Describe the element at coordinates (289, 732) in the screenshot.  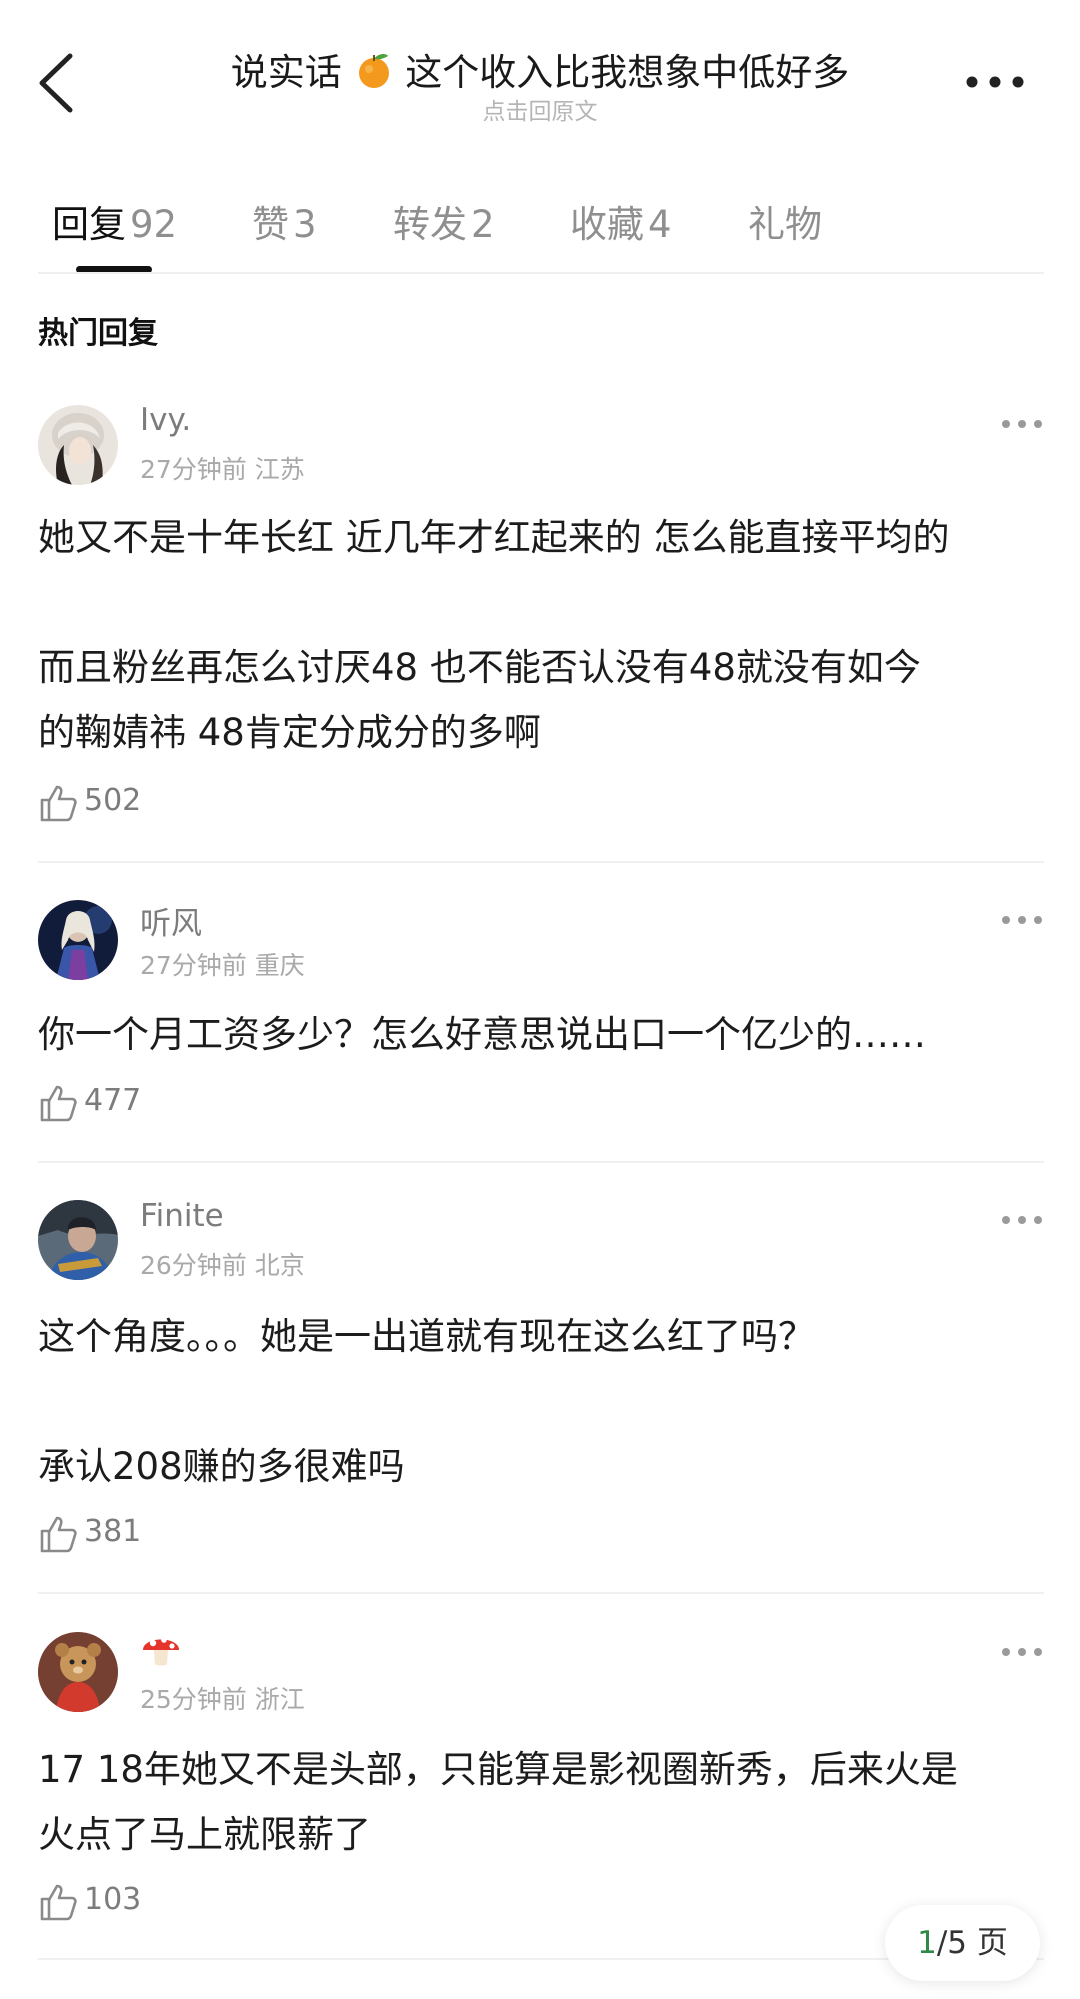
I see `comment-text-line: 的鞠婧祎 48肯定分成分的多啊` at that location.